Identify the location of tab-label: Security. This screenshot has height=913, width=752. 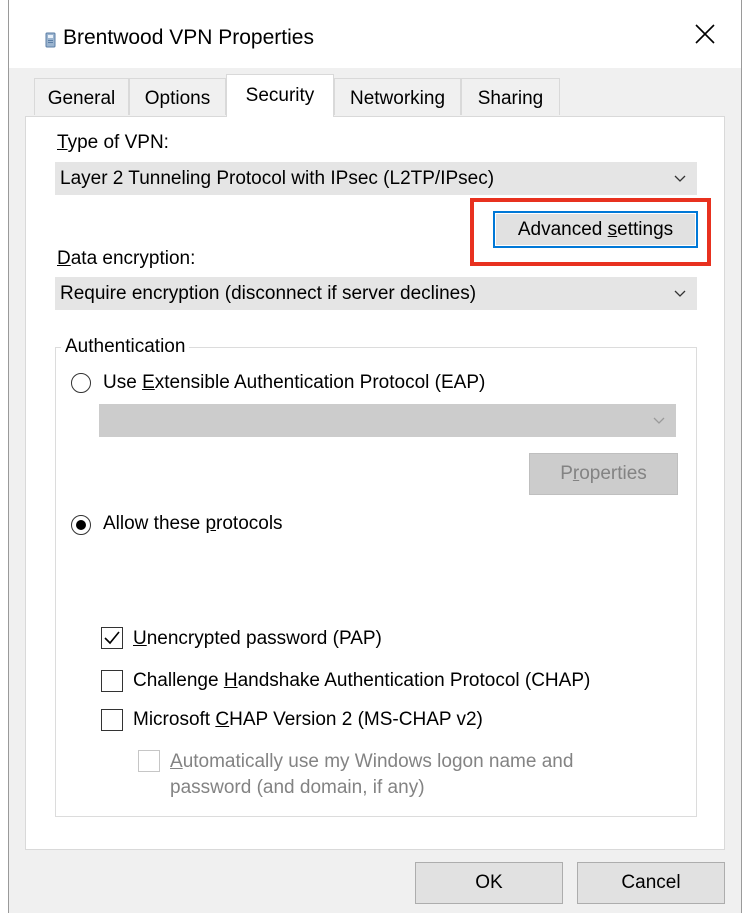
(280, 95).